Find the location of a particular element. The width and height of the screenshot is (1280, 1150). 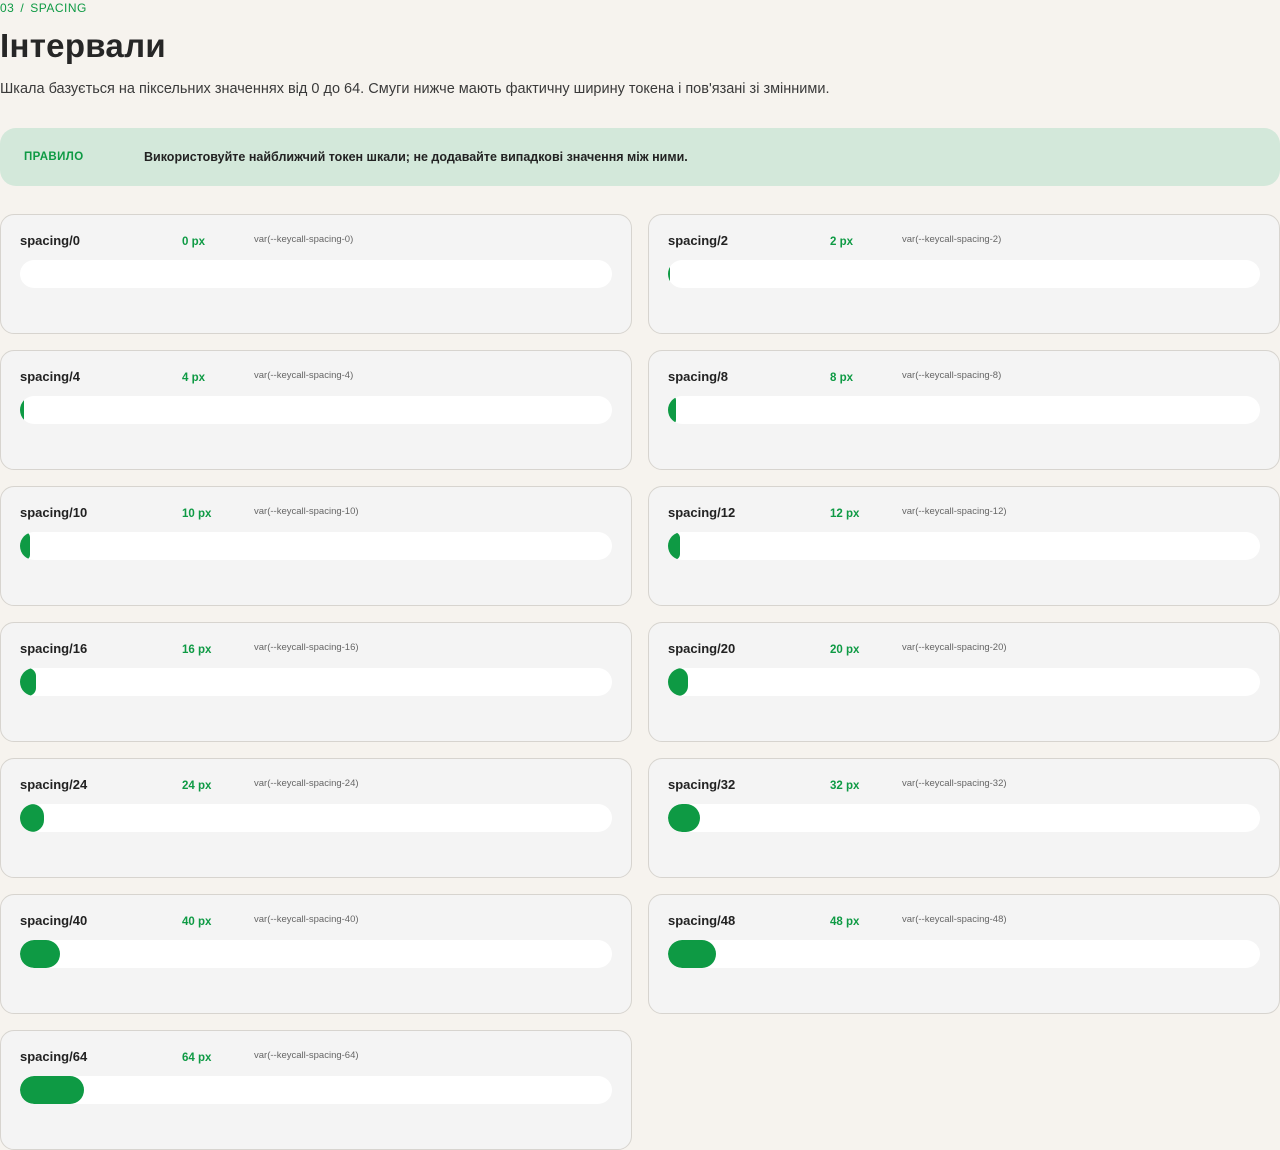

token-name: spacing/16 is located at coordinates (54, 648).